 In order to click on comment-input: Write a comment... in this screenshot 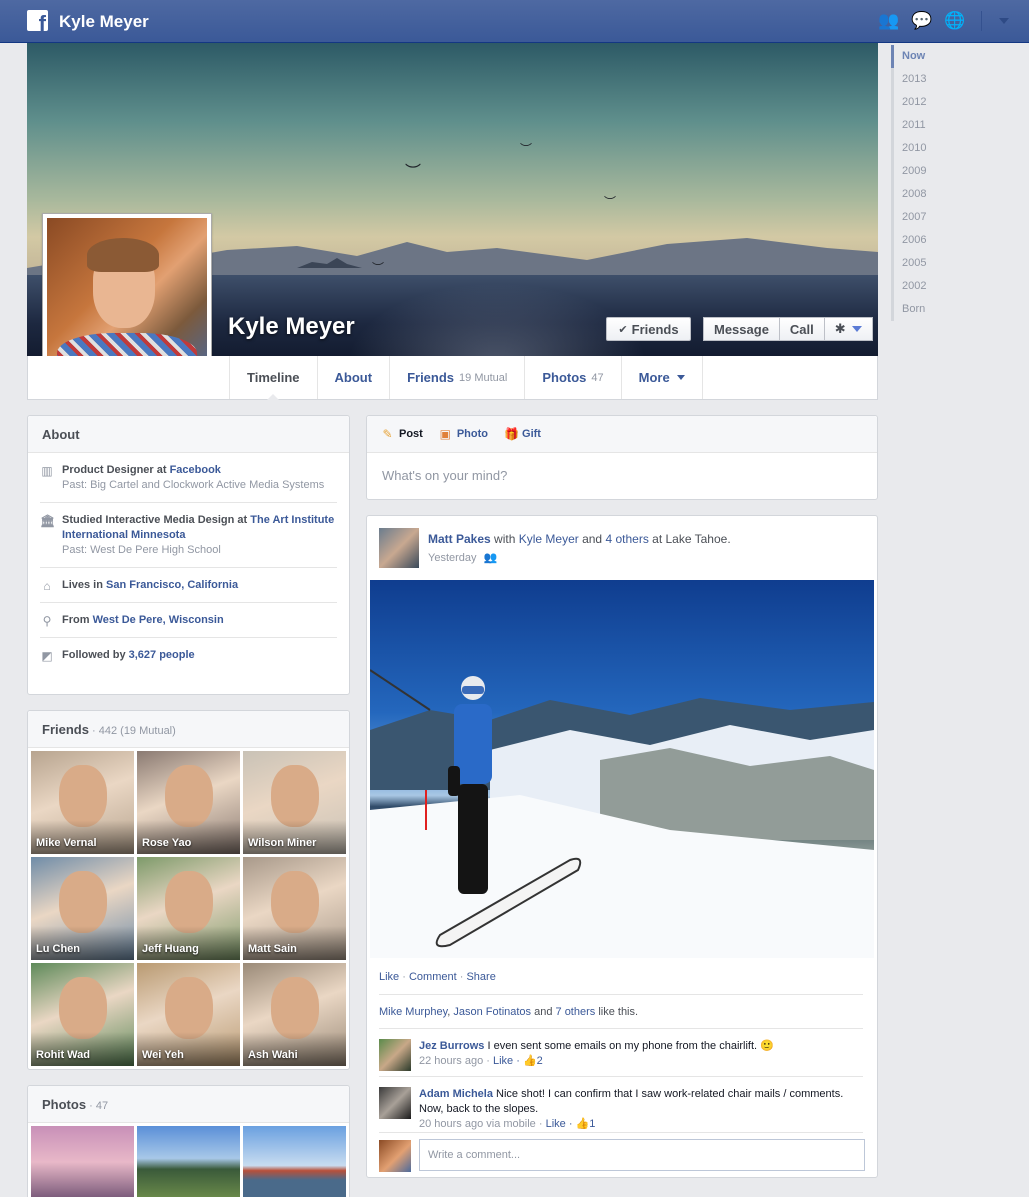, I will do `click(642, 1155)`.